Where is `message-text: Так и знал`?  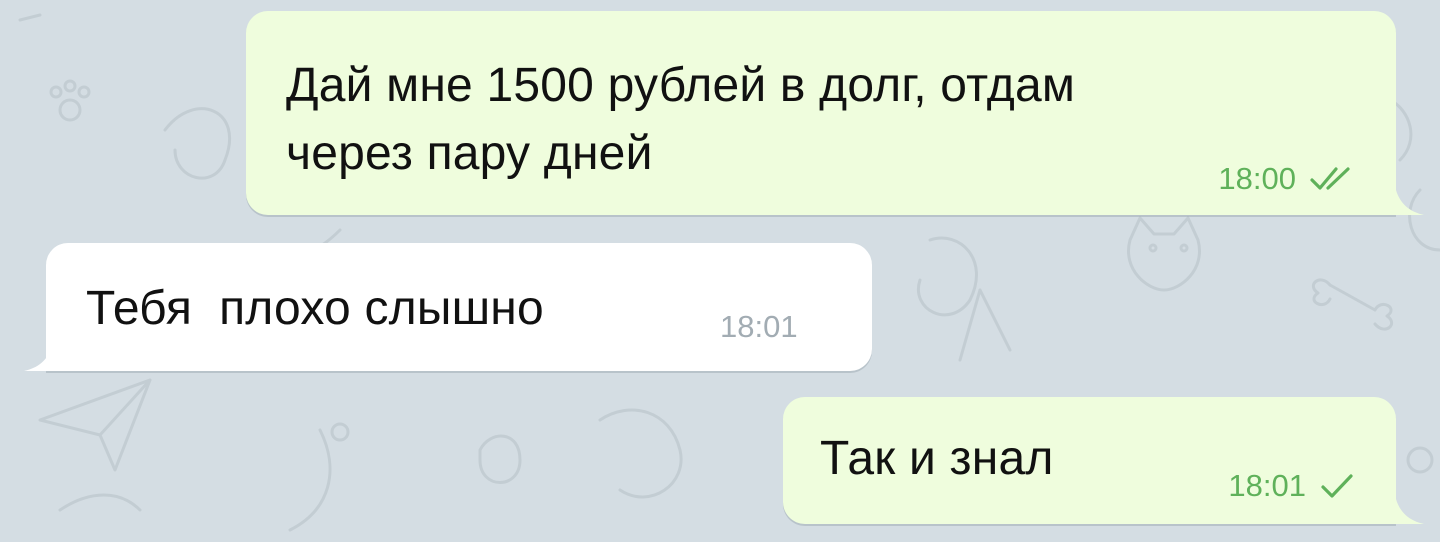 message-text: Так и знал is located at coordinates (937, 458).